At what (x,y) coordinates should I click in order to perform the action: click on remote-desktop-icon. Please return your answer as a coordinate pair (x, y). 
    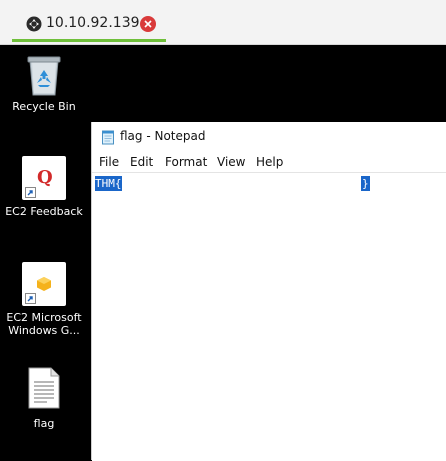
    Looking at the image, I should click on (34, 24).